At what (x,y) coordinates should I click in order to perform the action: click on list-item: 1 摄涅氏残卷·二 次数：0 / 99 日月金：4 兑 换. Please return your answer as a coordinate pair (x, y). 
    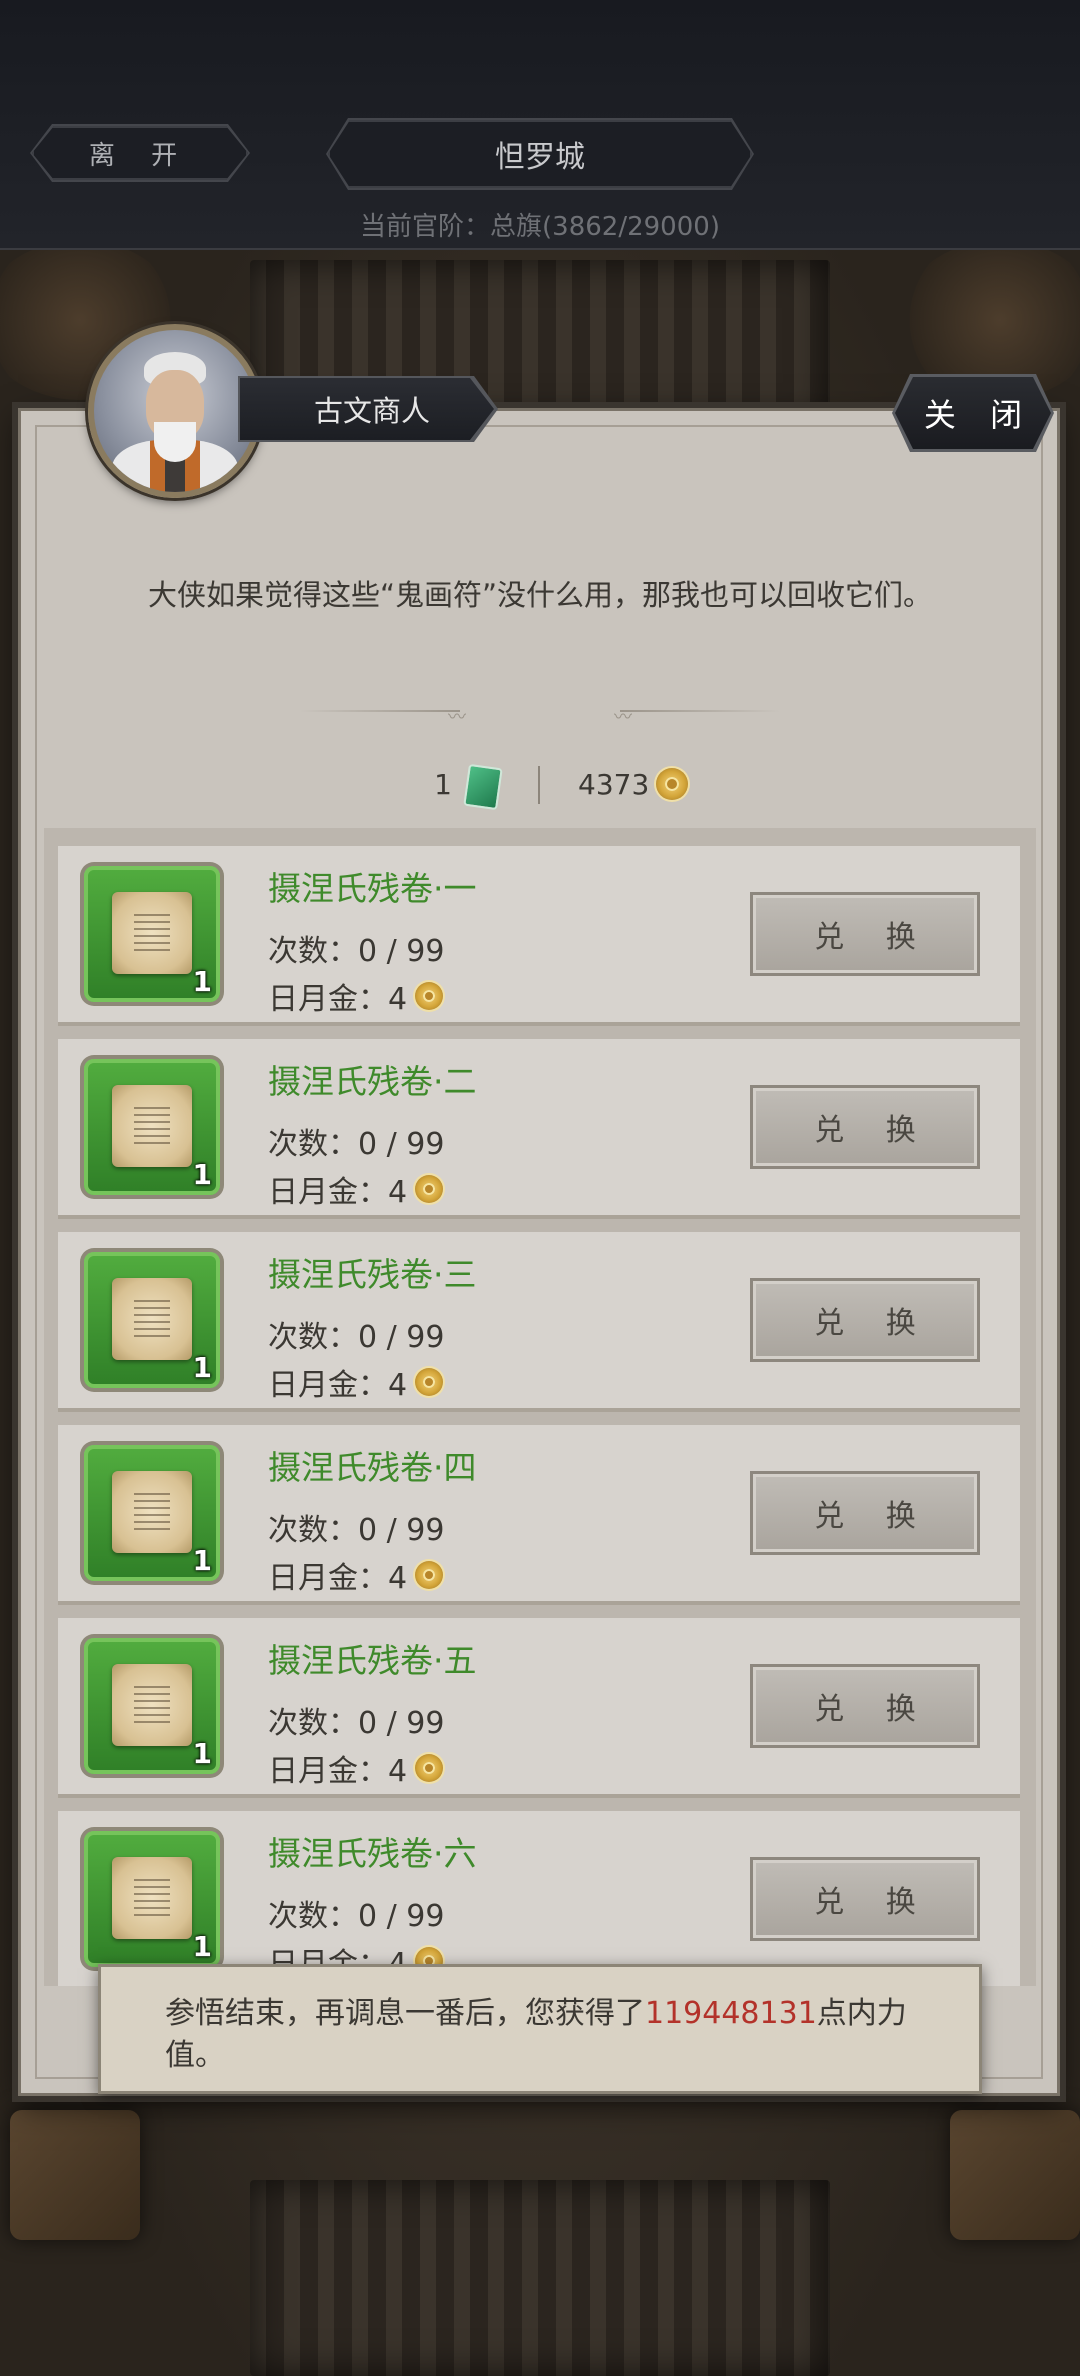
    Looking at the image, I should click on (539, 1129).